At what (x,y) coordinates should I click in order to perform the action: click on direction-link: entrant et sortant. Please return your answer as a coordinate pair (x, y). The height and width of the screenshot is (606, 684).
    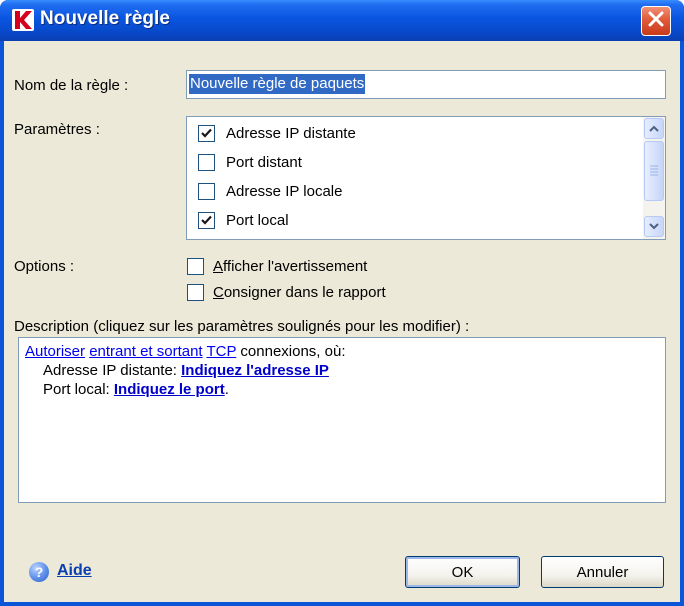
    Looking at the image, I should click on (145, 351).